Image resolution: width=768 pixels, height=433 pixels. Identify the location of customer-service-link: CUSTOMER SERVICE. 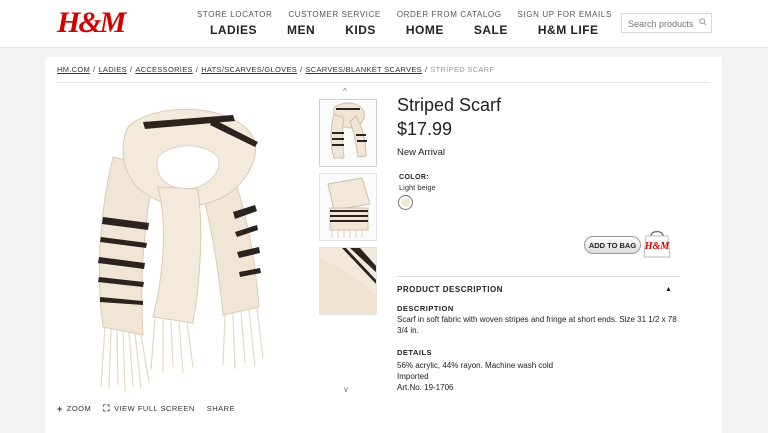
(334, 14).